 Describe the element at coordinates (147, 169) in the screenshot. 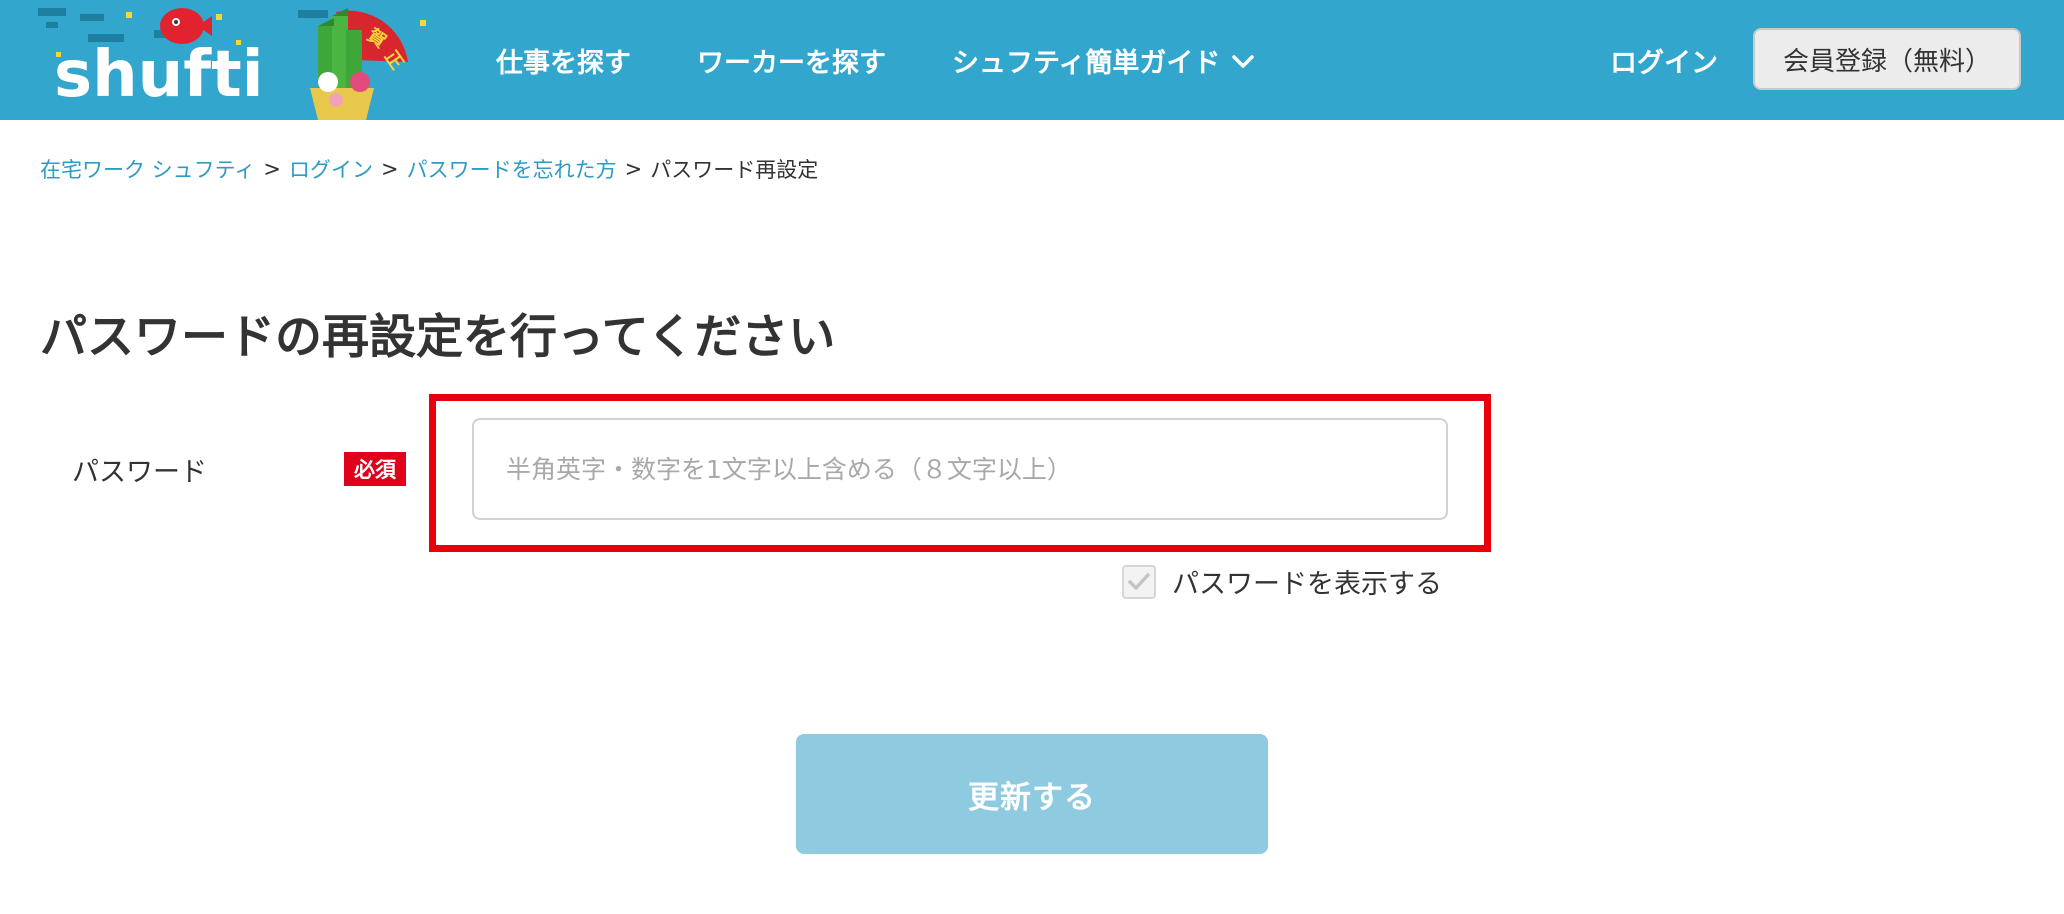

I see `breadcrumb-home: 在宅ワーク シュフティ` at that location.